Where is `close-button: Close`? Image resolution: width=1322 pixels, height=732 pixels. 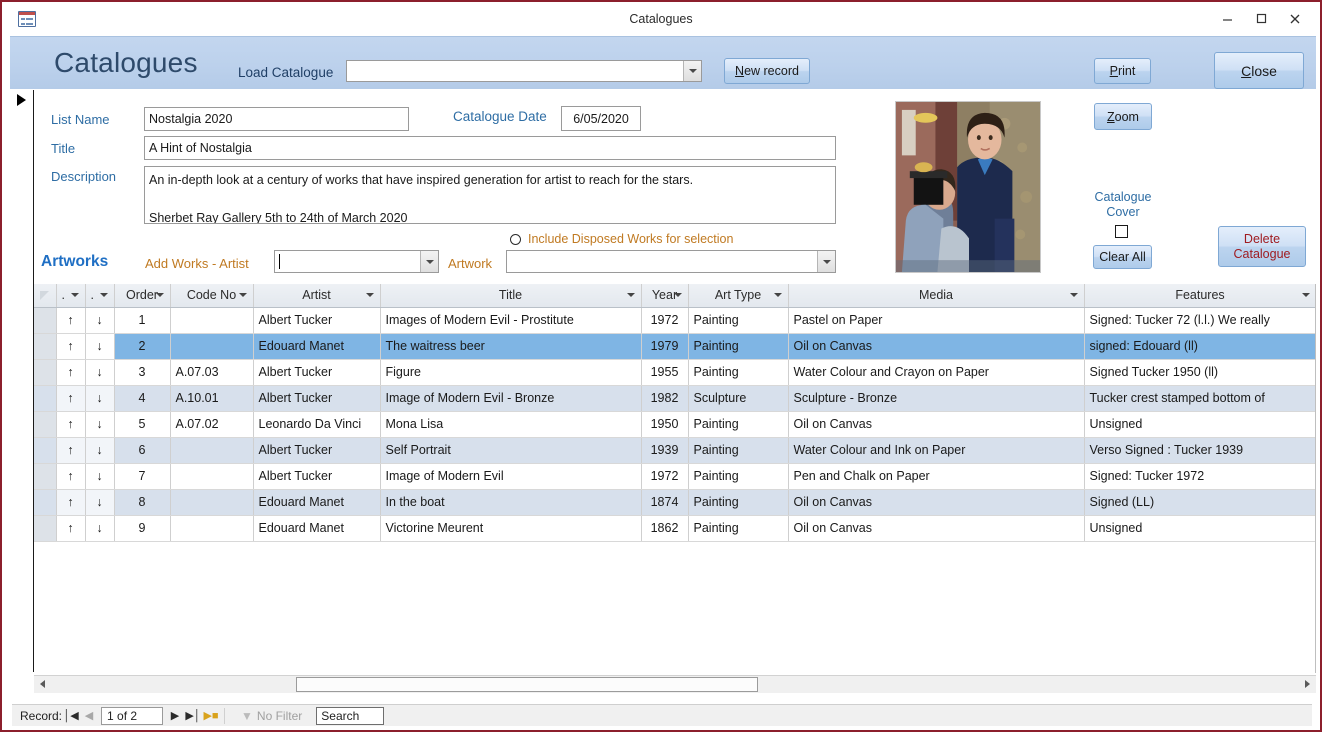
close-button: Close is located at coordinates (1259, 70).